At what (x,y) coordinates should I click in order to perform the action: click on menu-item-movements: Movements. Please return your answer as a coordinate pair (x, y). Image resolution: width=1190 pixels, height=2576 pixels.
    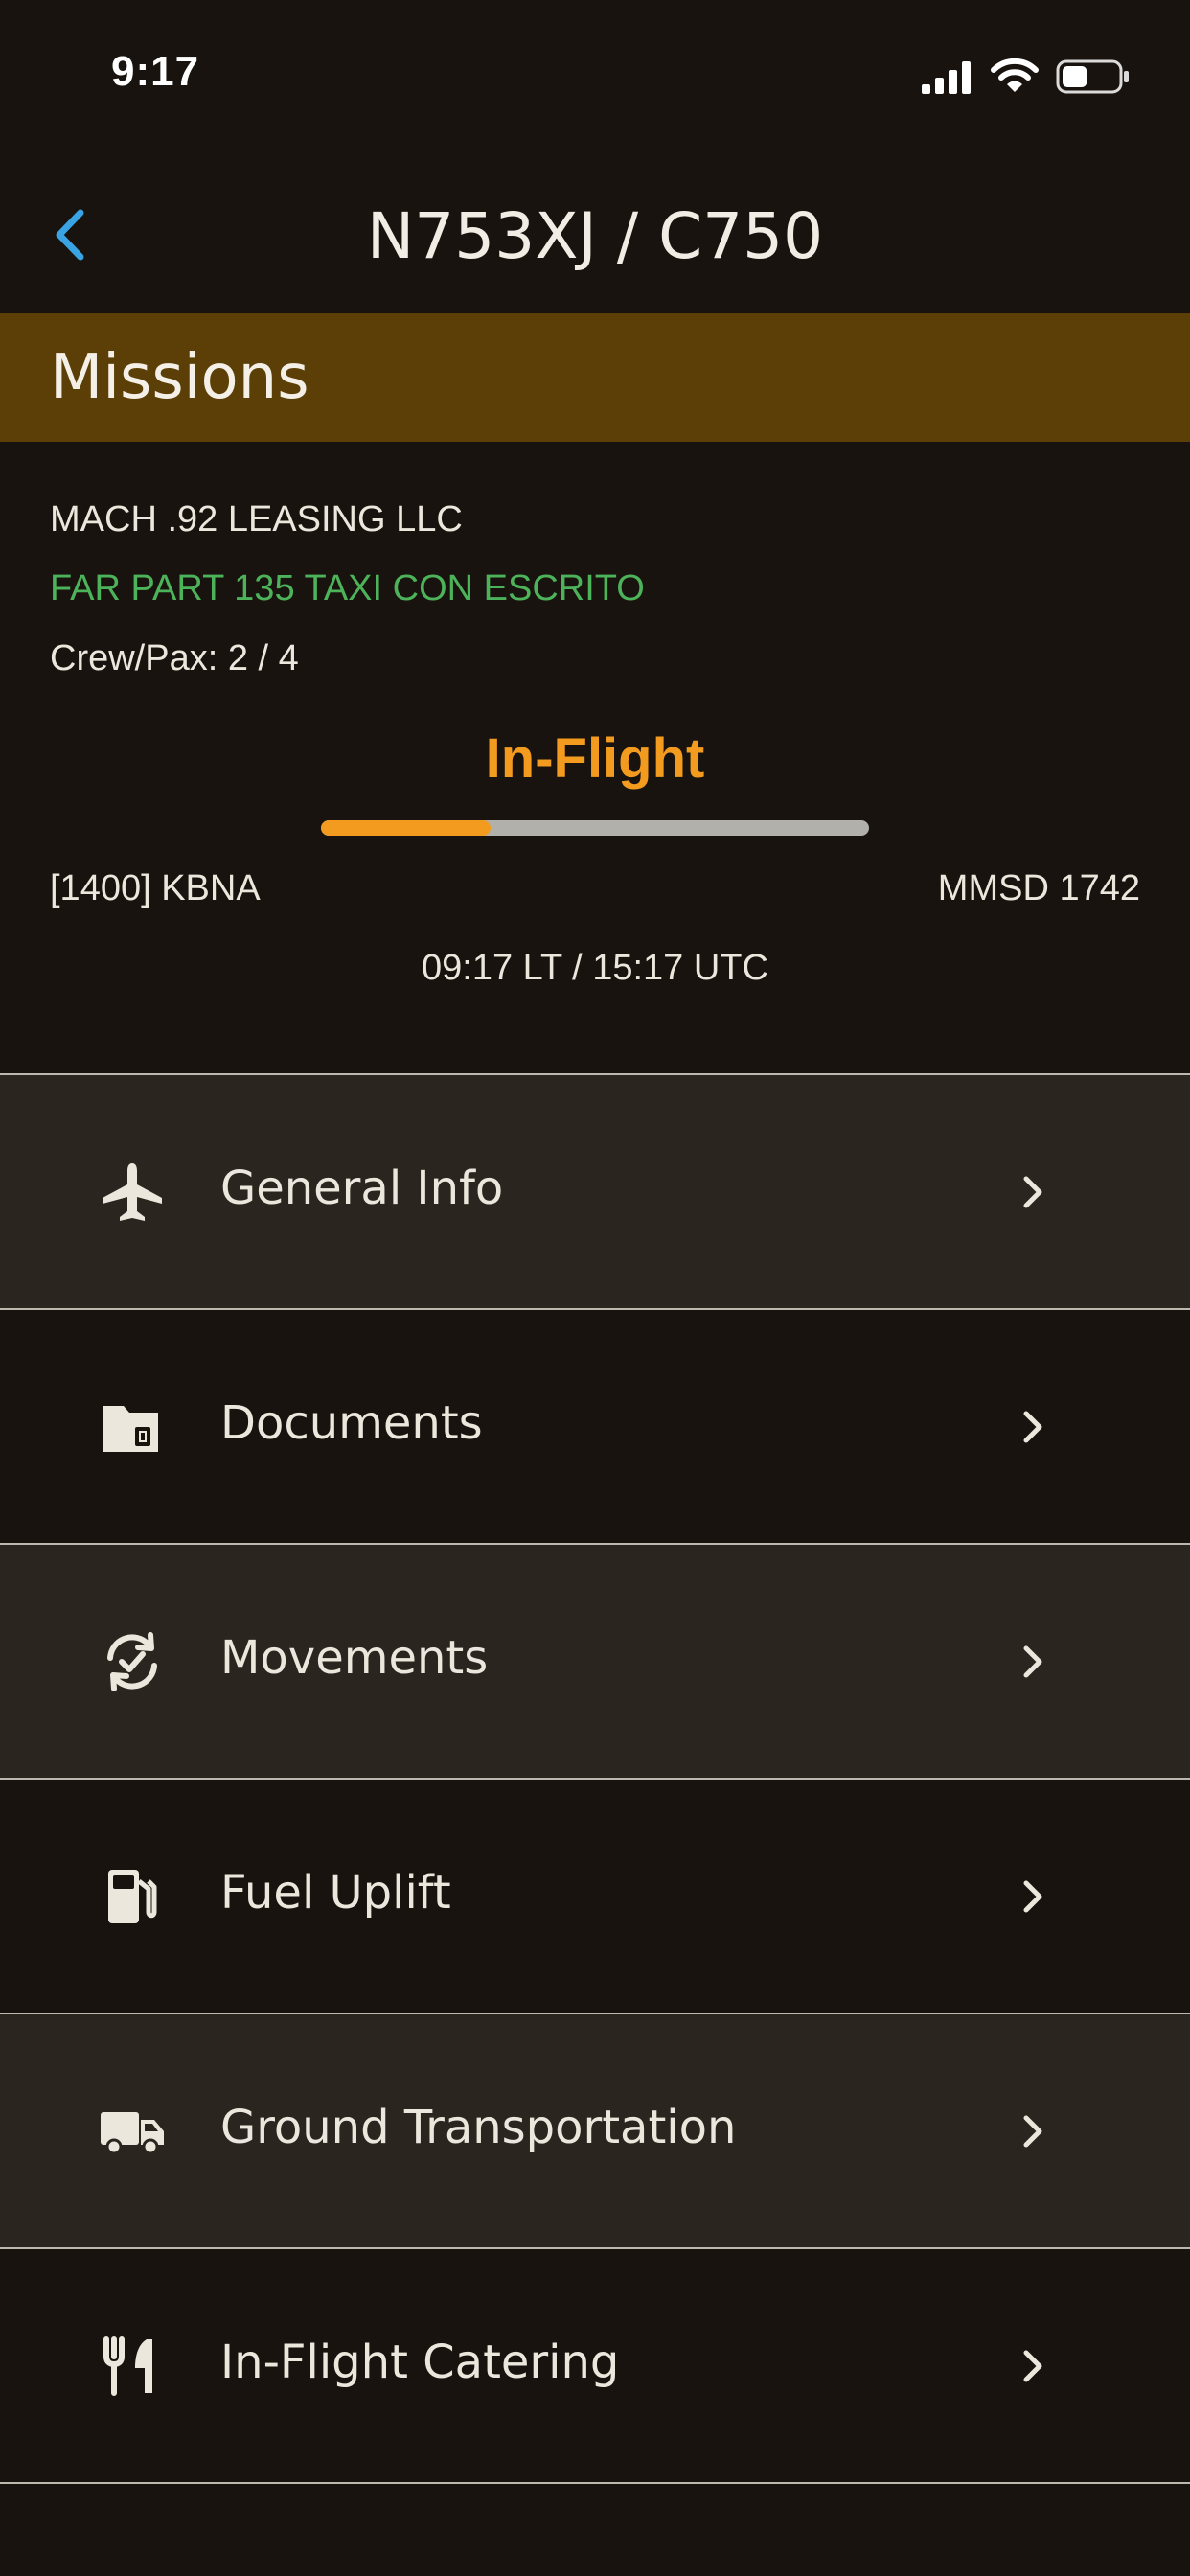
    Looking at the image, I should click on (595, 1660).